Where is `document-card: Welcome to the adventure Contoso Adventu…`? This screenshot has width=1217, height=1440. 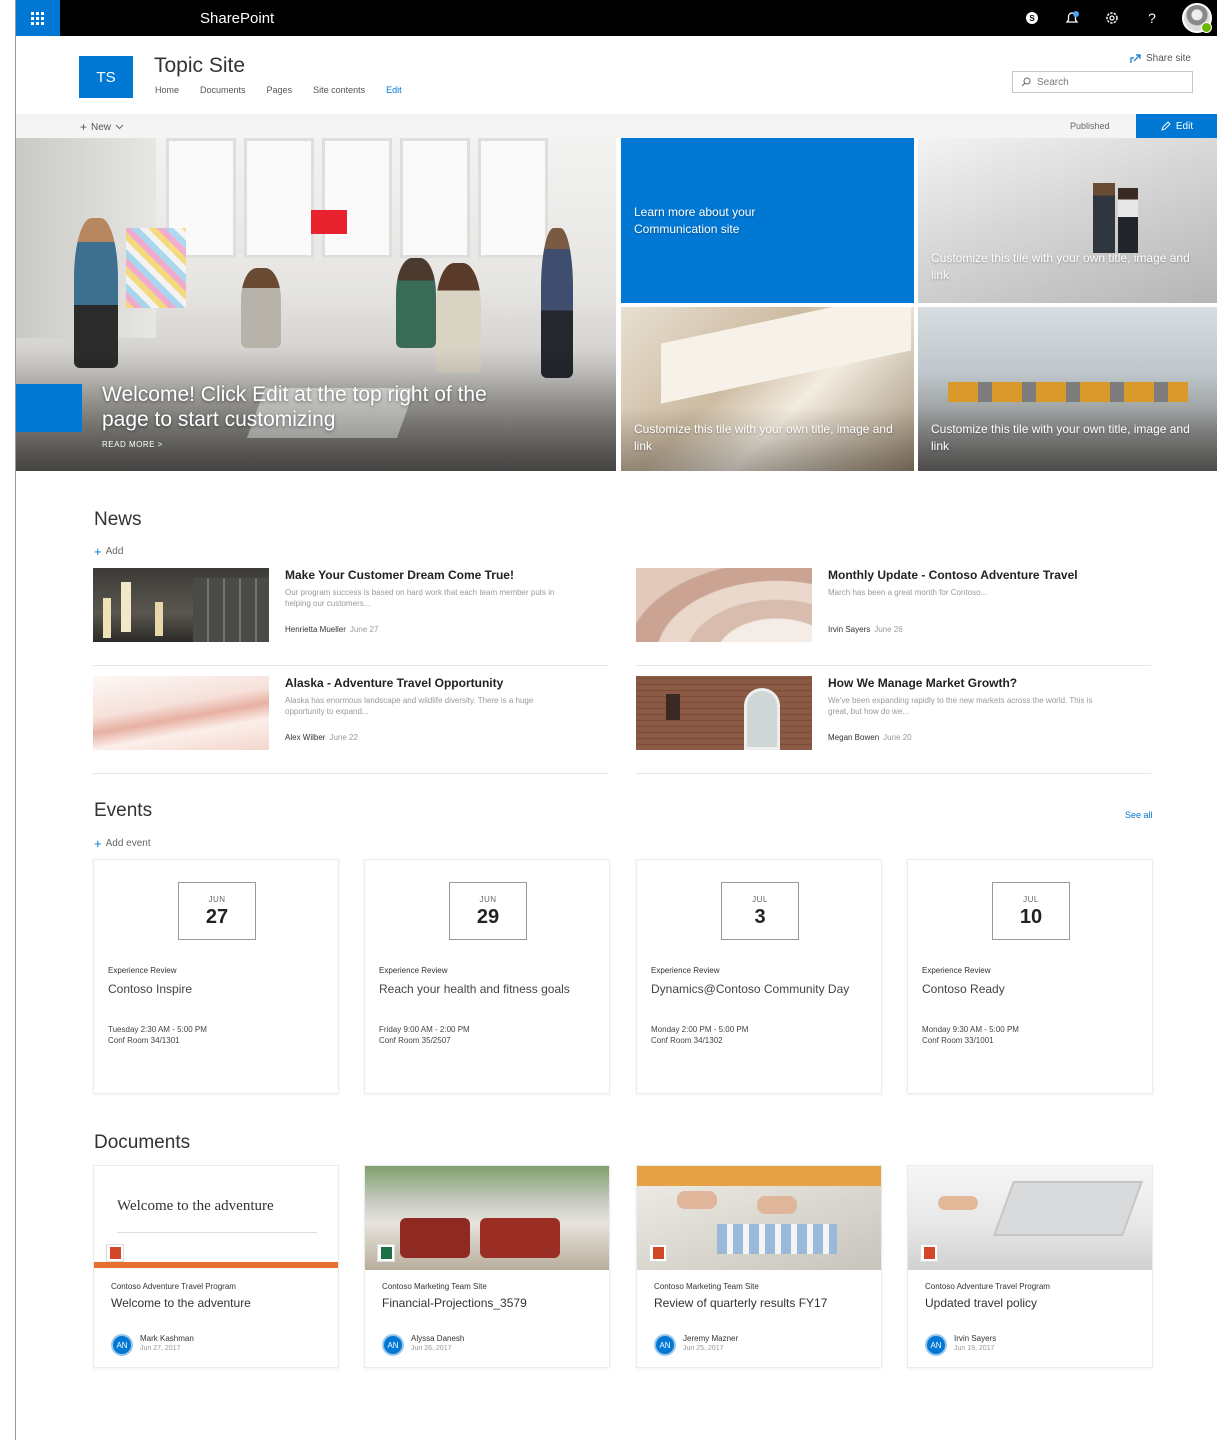 document-card: Welcome to the adventure Contoso Adventu… is located at coordinates (216, 1266).